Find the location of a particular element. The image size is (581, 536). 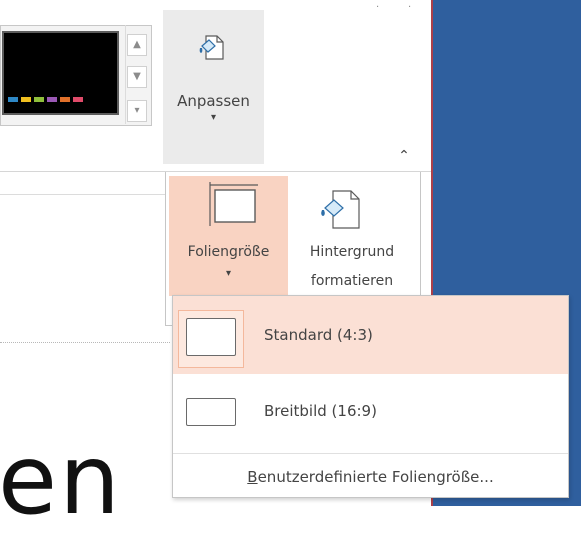

chevron-down-icon: ▼ is located at coordinates (137, 76).